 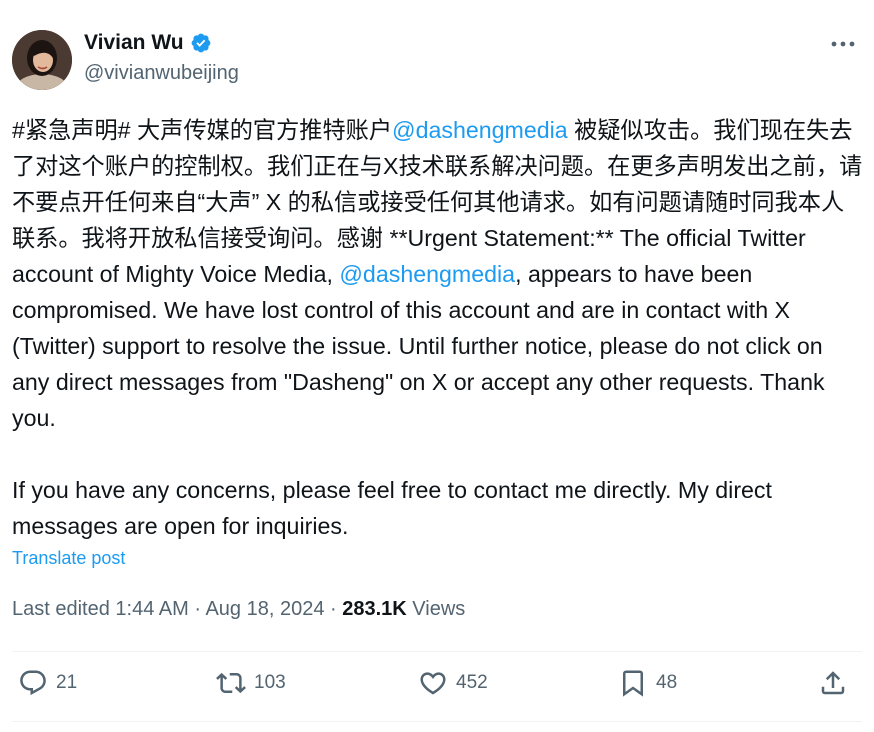 I want to click on reply-button: 21, so click(x=47, y=683).